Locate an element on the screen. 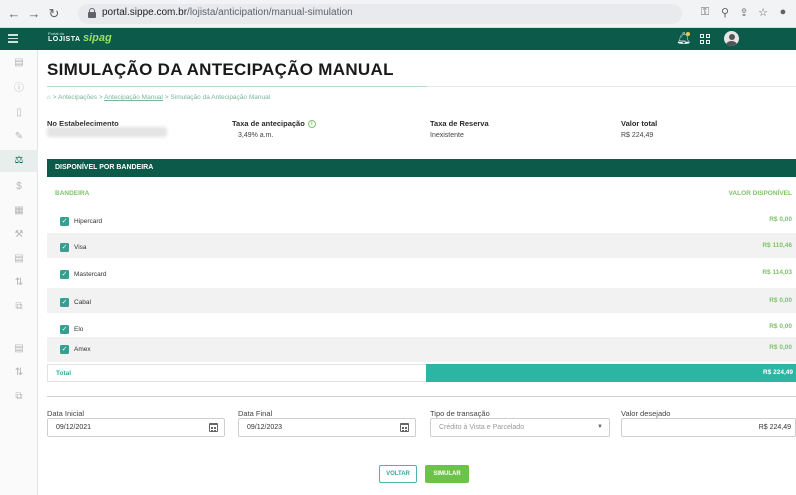 The width and height of the screenshot is (796, 495). home-icon: ⌂ is located at coordinates (49, 97).